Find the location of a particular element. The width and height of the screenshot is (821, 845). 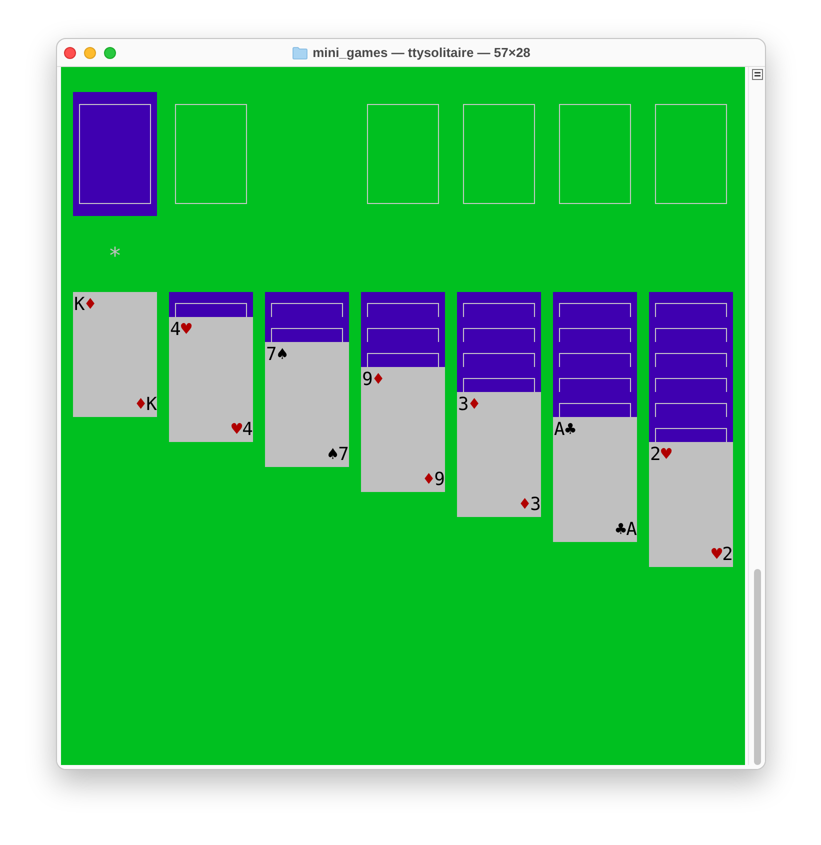

window-title: mini_games — ttysolitaire — 57×28 is located at coordinates (421, 52).